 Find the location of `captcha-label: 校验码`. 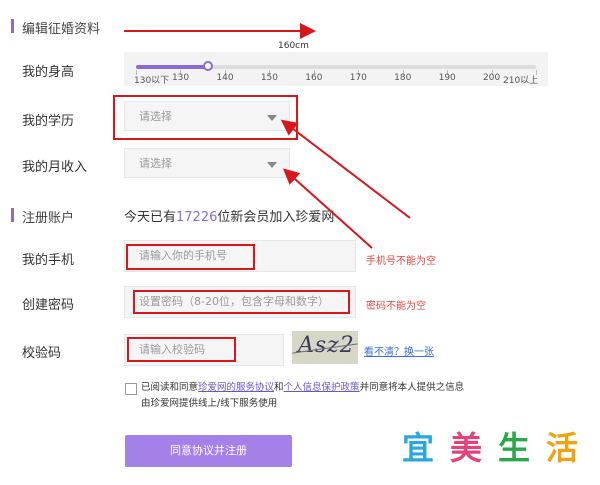

captcha-label: 校验码 is located at coordinates (42, 353).